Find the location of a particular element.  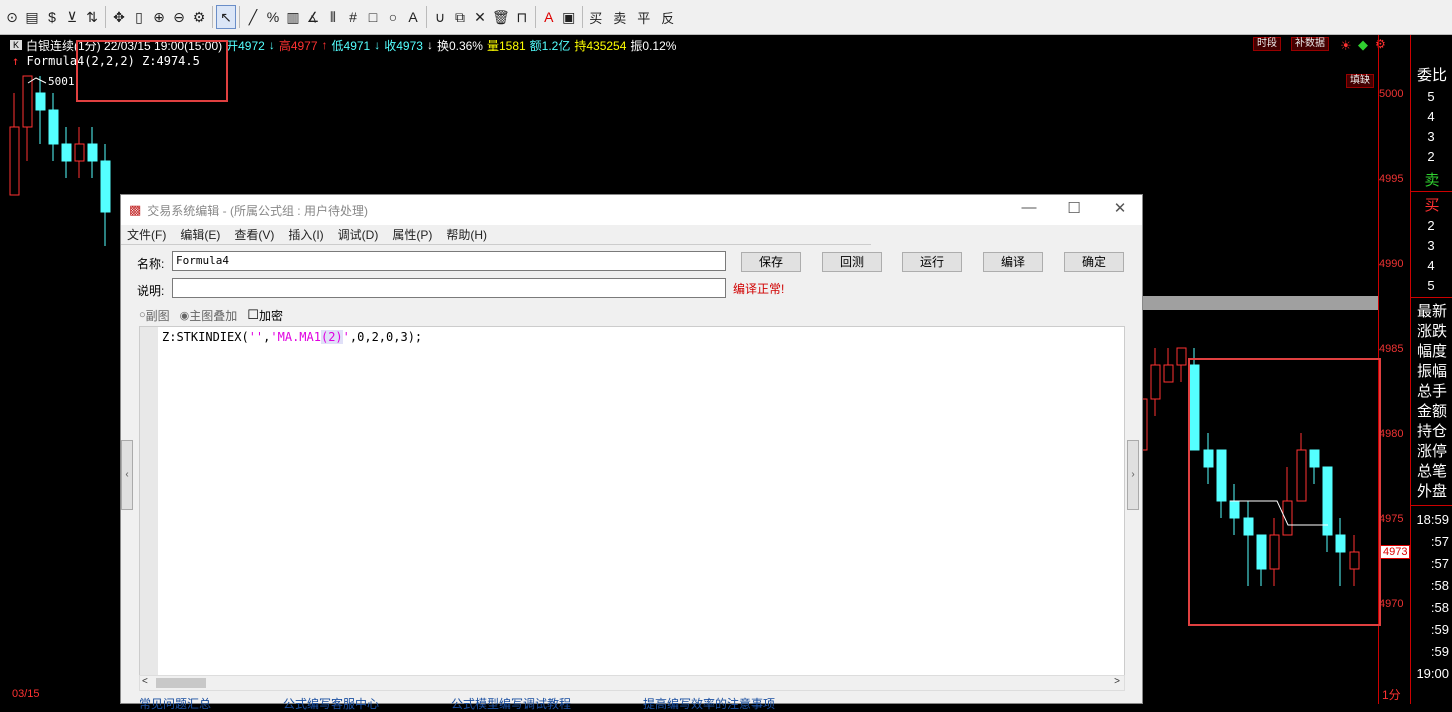

percent-icon: % is located at coordinates (273, 17).